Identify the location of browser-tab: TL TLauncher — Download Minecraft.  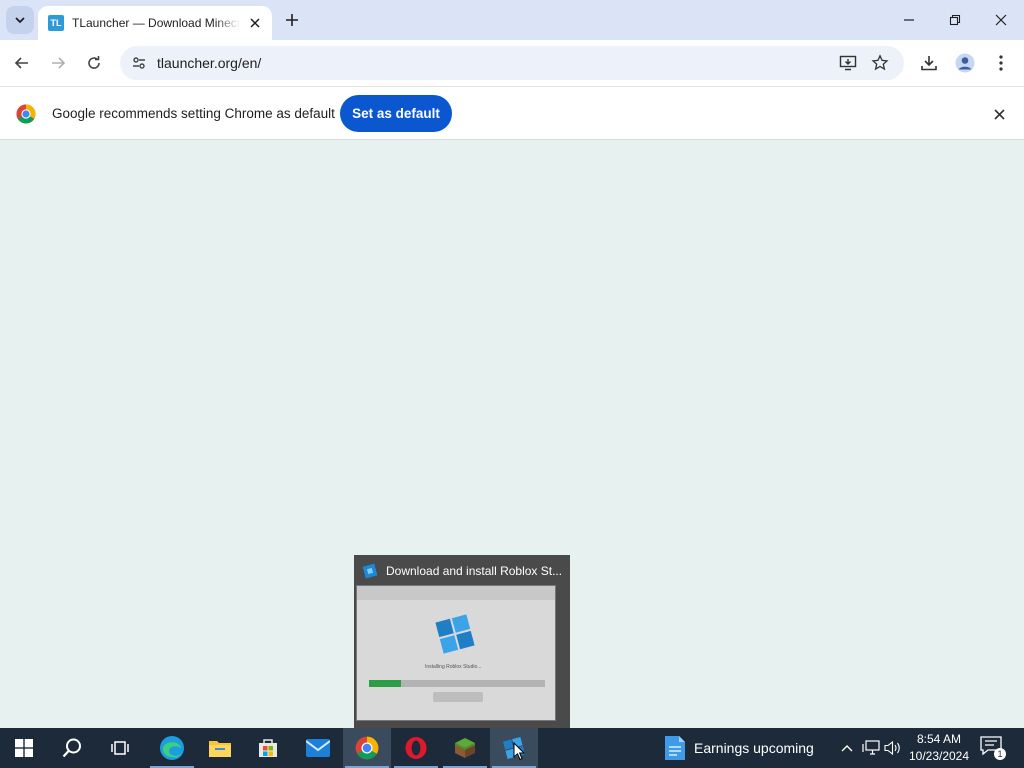
(155, 23).